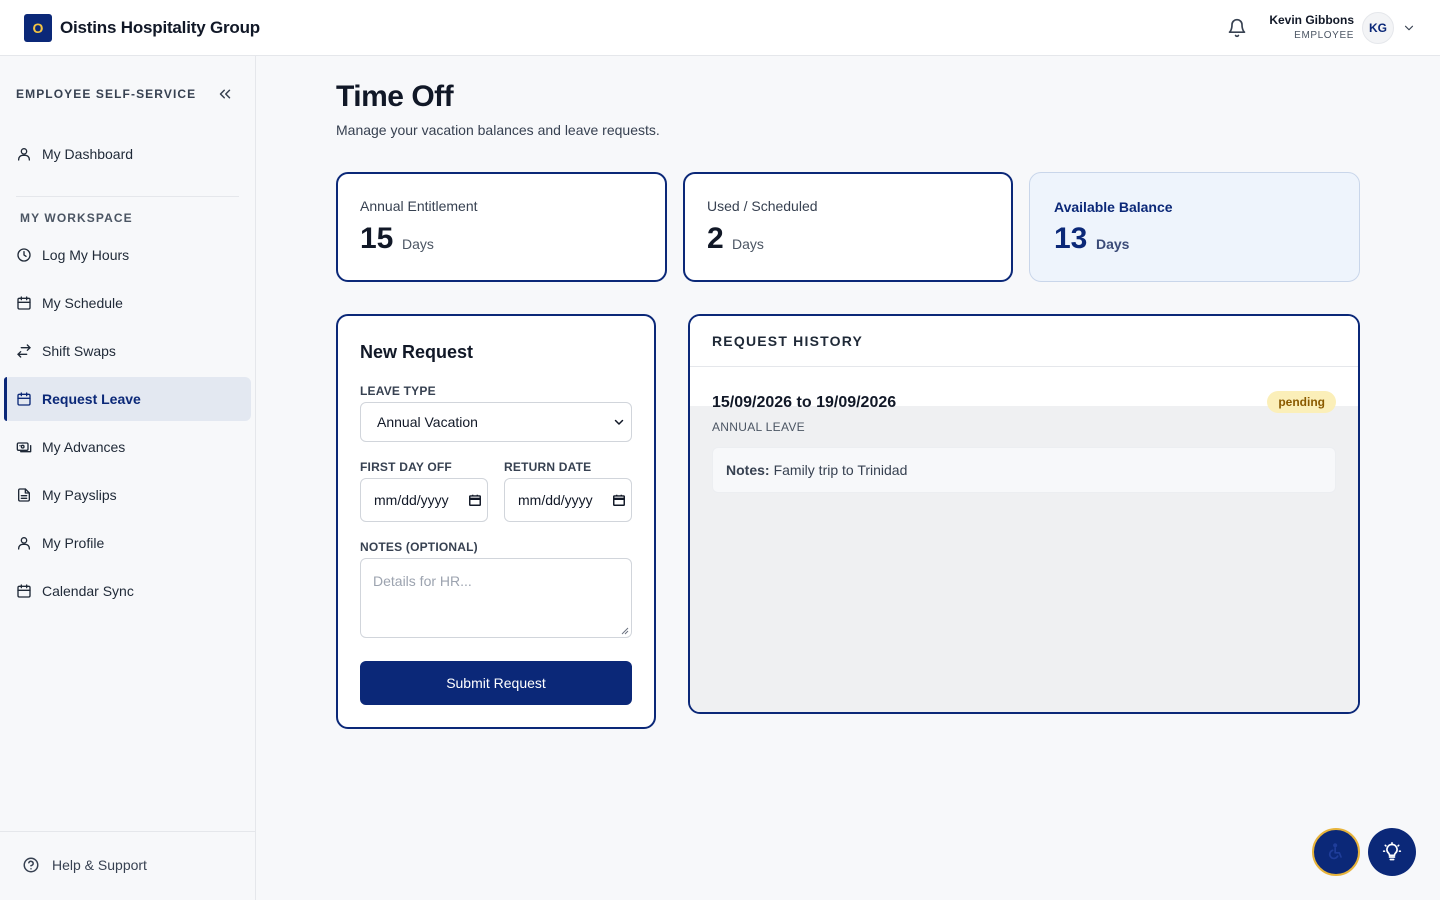 The width and height of the screenshot is (1440, 900). What do you see at coordinates (762, 206) in the screenshot?
I see `stat-label: Used / Scheduled` at bounding box center [762, 206].